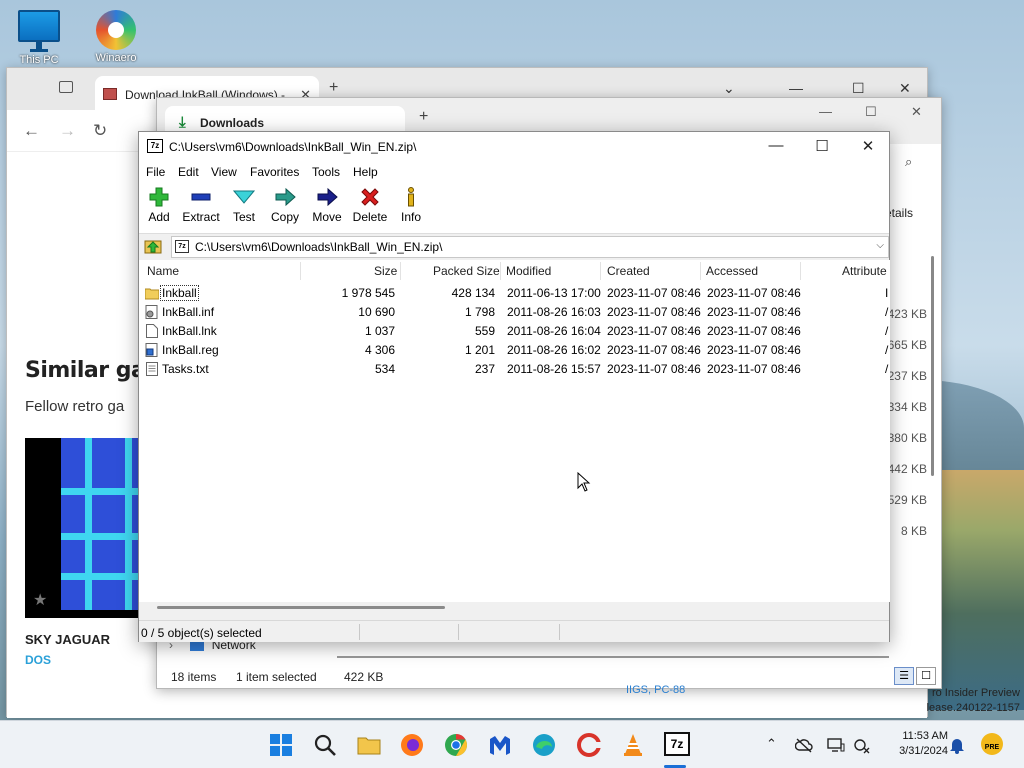  Describe the element at coordinates (654, 293) in the screenshot. I see `file-created: 2023-11-07 08:46` at that location.